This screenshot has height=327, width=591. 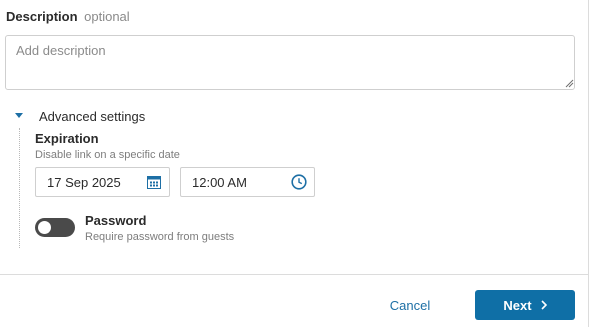 What do you see at coordinates (247, 182) in the screenshot?
I see `expiration-time-field: 12:00 AM` at bounding box center [247, 182].